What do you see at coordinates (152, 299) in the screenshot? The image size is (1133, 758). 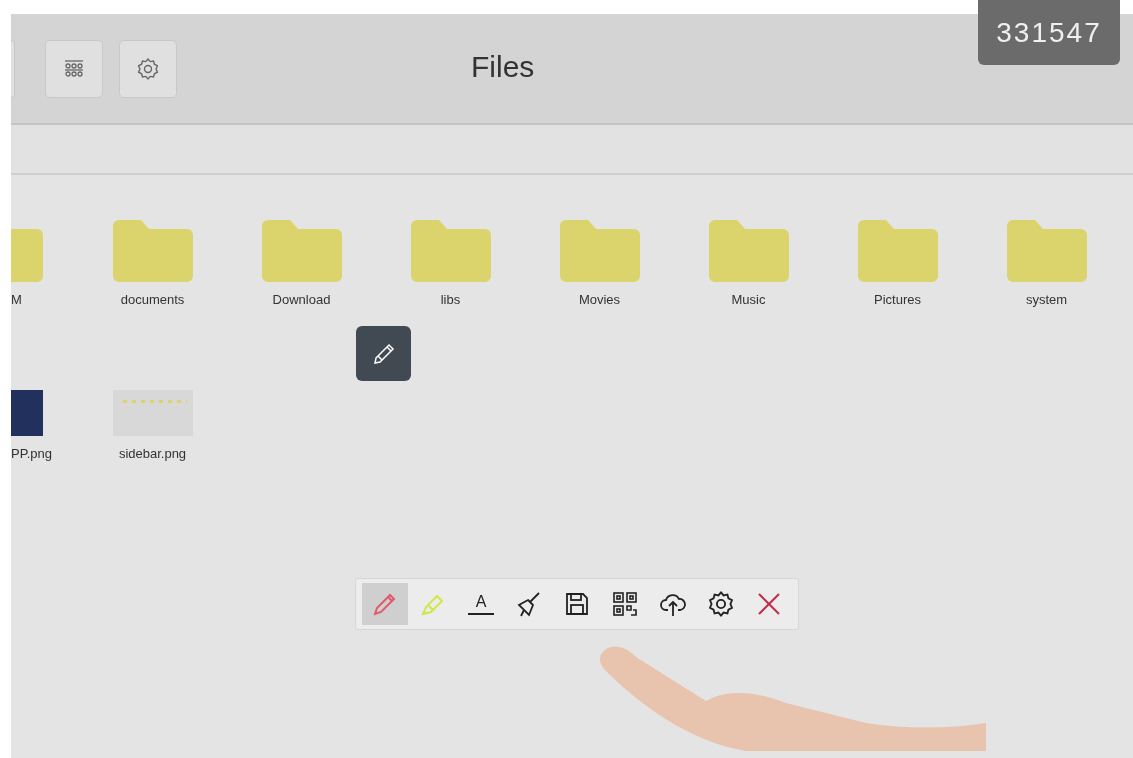 I see `folder-name: documents` at bounding box center [152, 299].